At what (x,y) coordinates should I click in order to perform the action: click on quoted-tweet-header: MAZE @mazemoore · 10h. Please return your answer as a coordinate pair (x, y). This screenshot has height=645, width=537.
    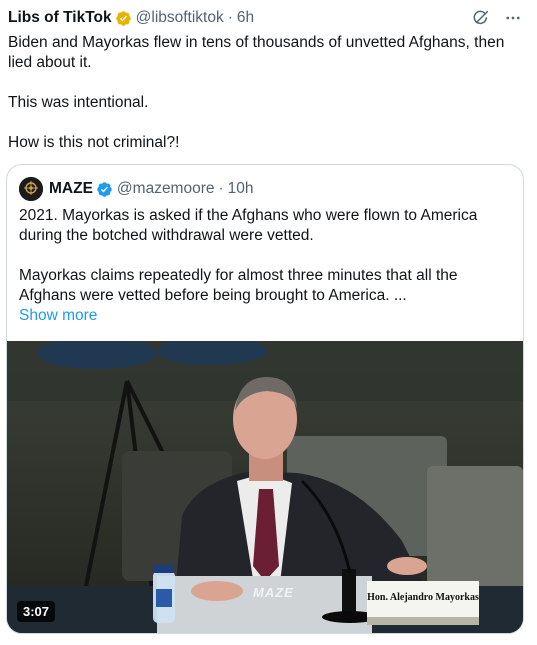
    Looking at the image, I should click on (136, 189).